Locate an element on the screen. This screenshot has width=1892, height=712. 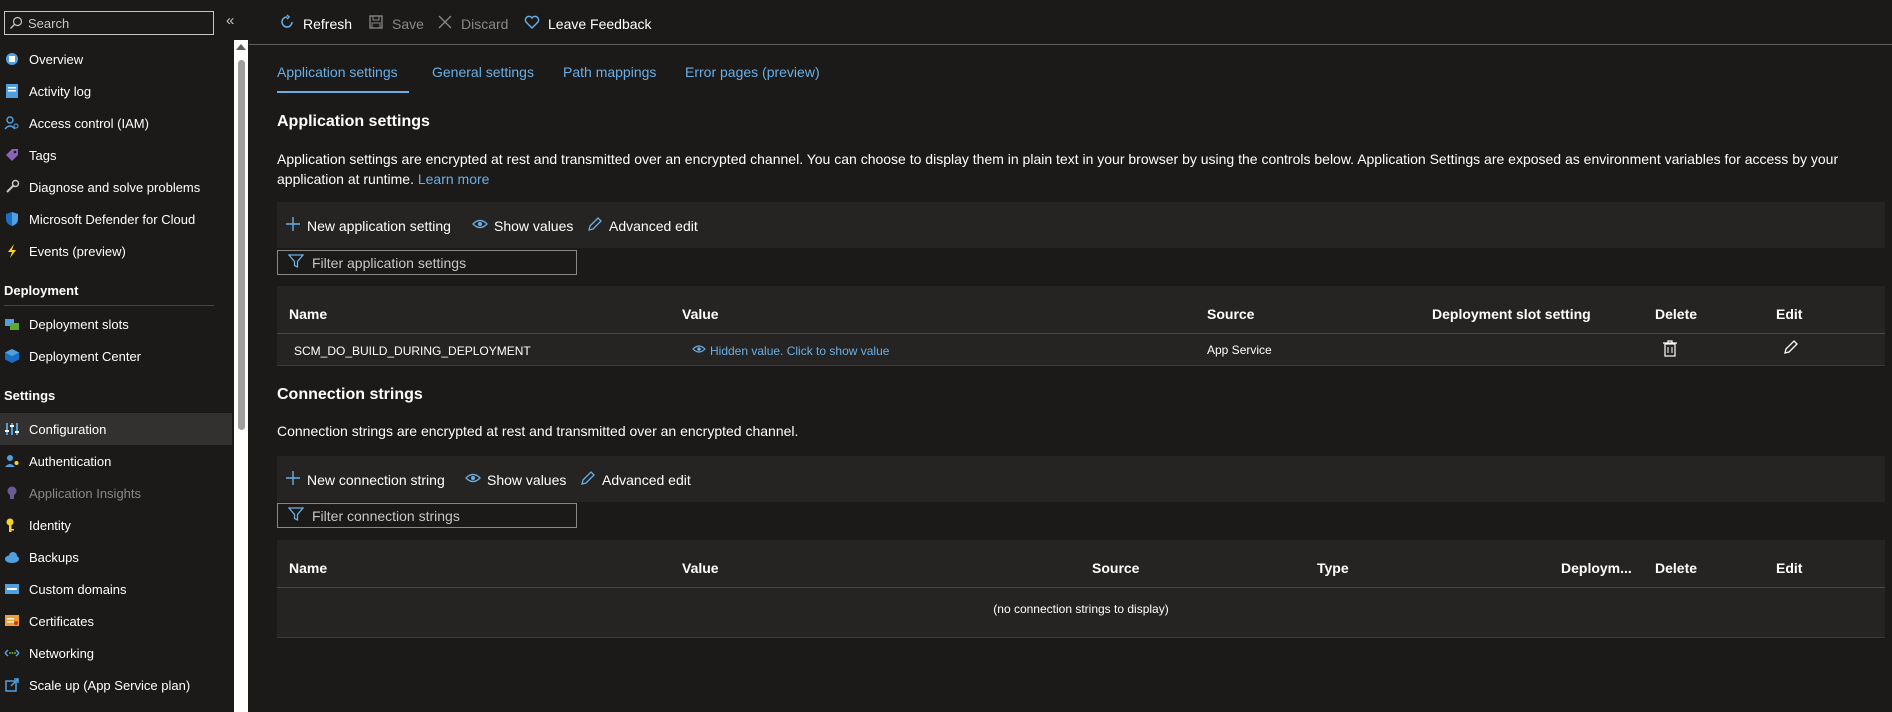
save-label: Save is located at coordinates (408, 23).